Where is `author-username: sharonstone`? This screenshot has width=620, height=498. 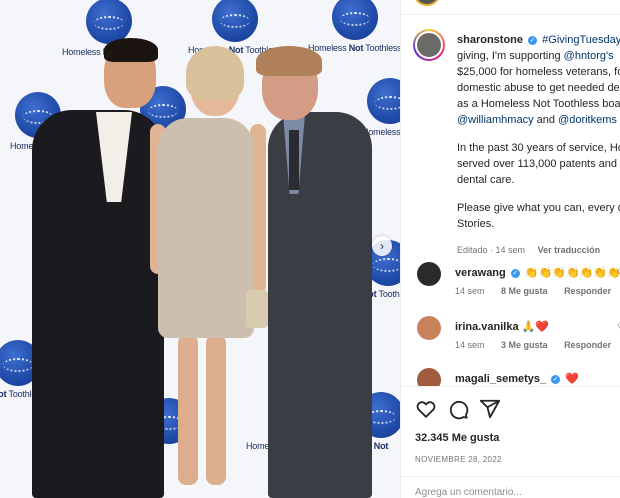 author-username: sharonstone is located at coordinates (490, 40).